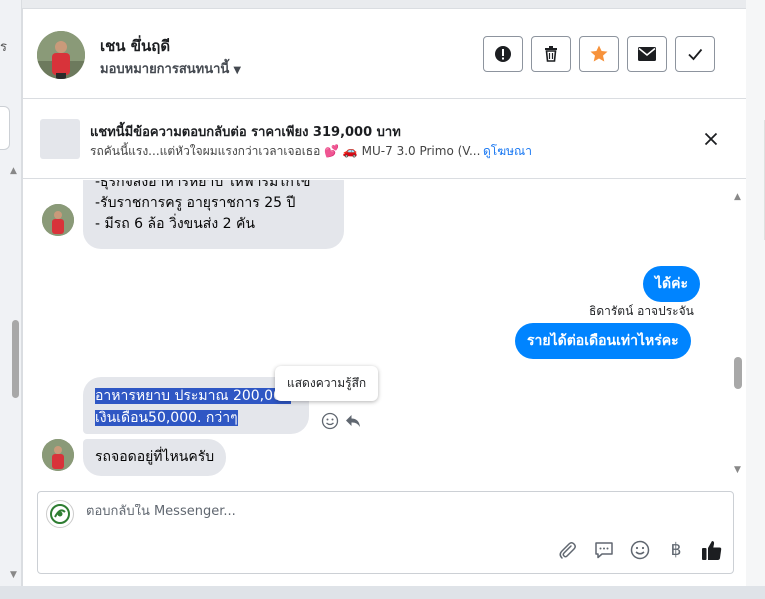 Image resolution: width=765 pixels, height=599 pixels. I want to click on alert-icon, so click(503, 54).